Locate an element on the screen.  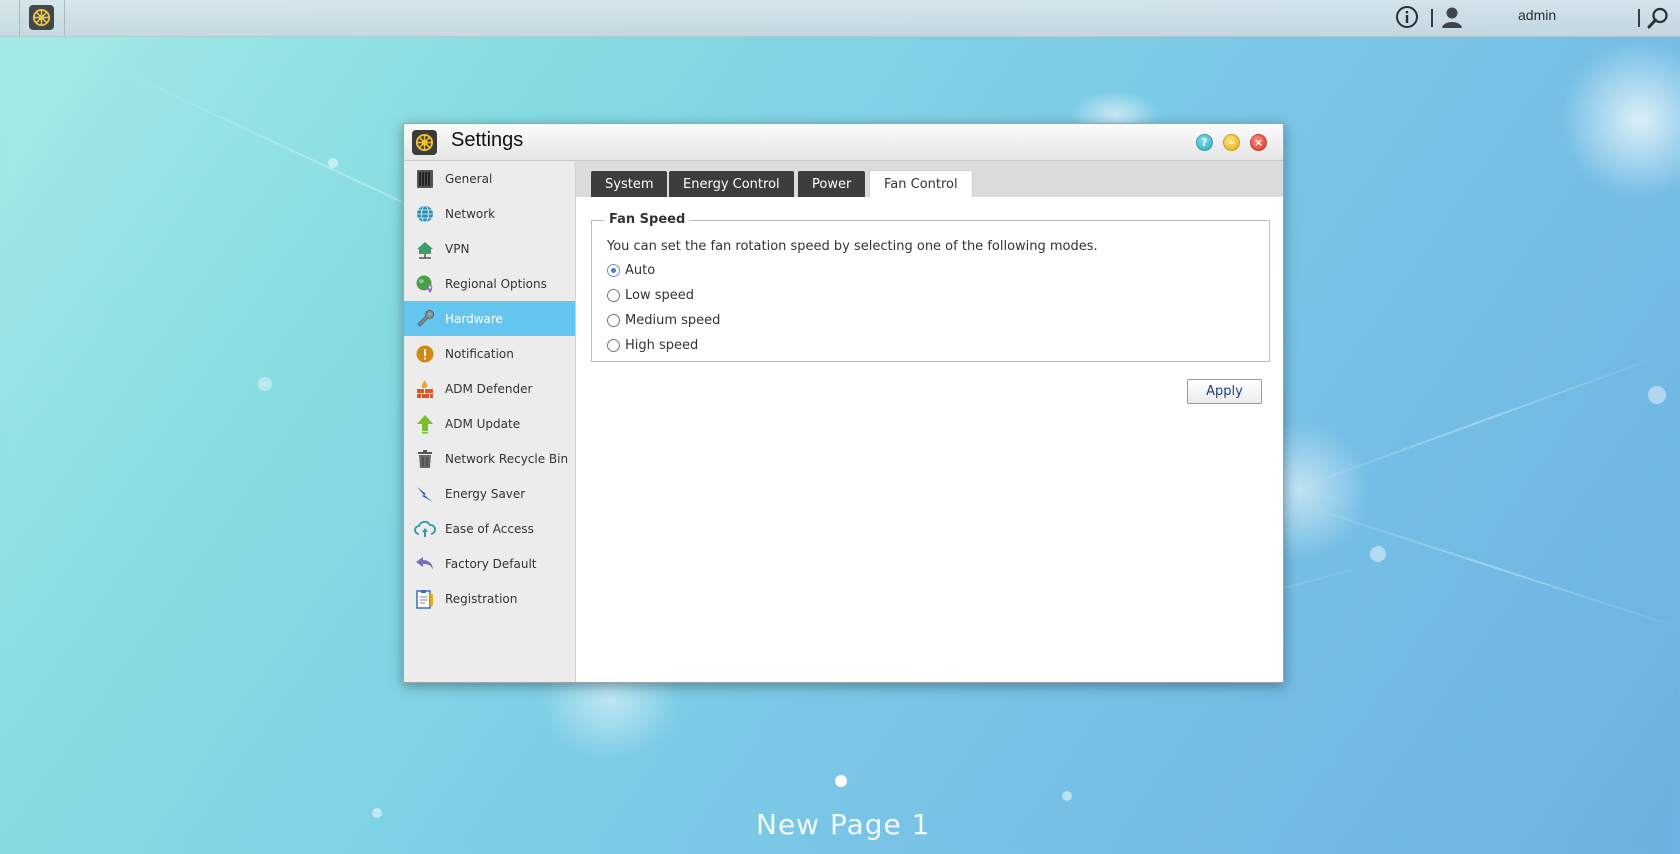
sidebar-item-vpn: VPN is located at coordinates (489, 248).